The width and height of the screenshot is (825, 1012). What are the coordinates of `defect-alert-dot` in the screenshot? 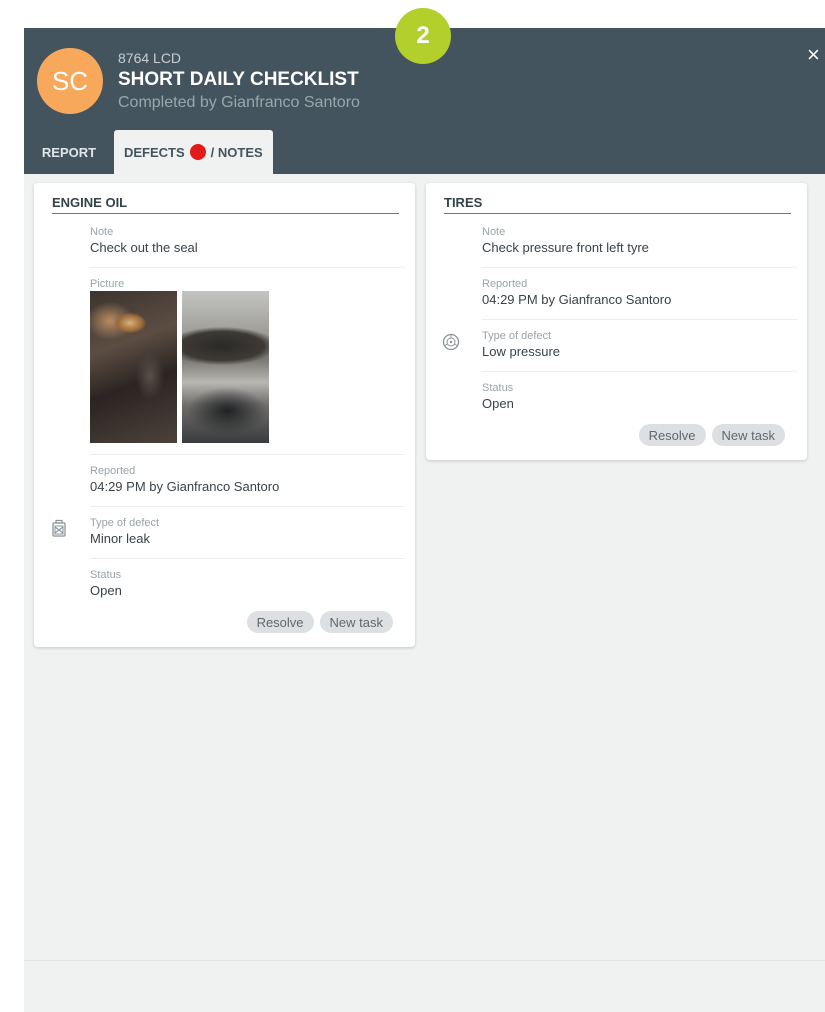 It's located at (197, 152).